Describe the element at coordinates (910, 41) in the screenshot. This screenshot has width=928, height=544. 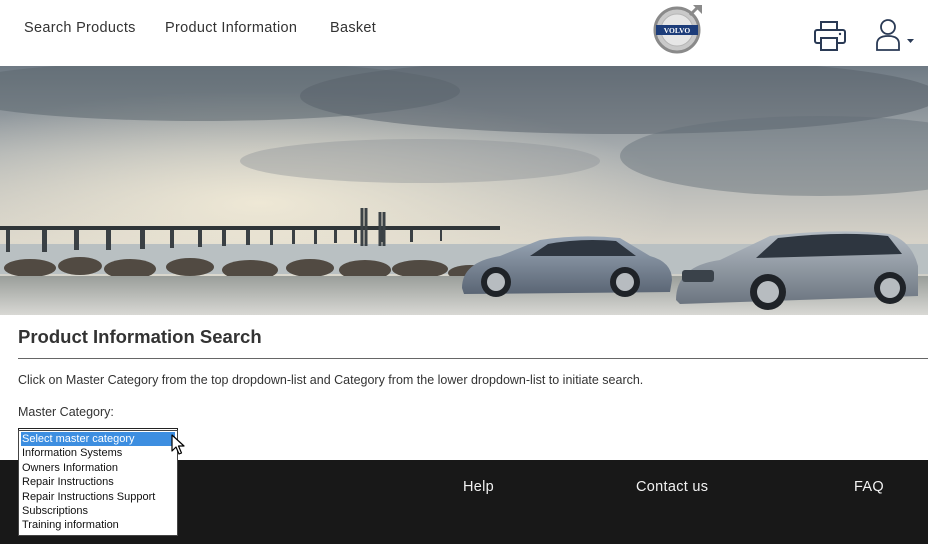
I see `caret-down-icon` at that location.